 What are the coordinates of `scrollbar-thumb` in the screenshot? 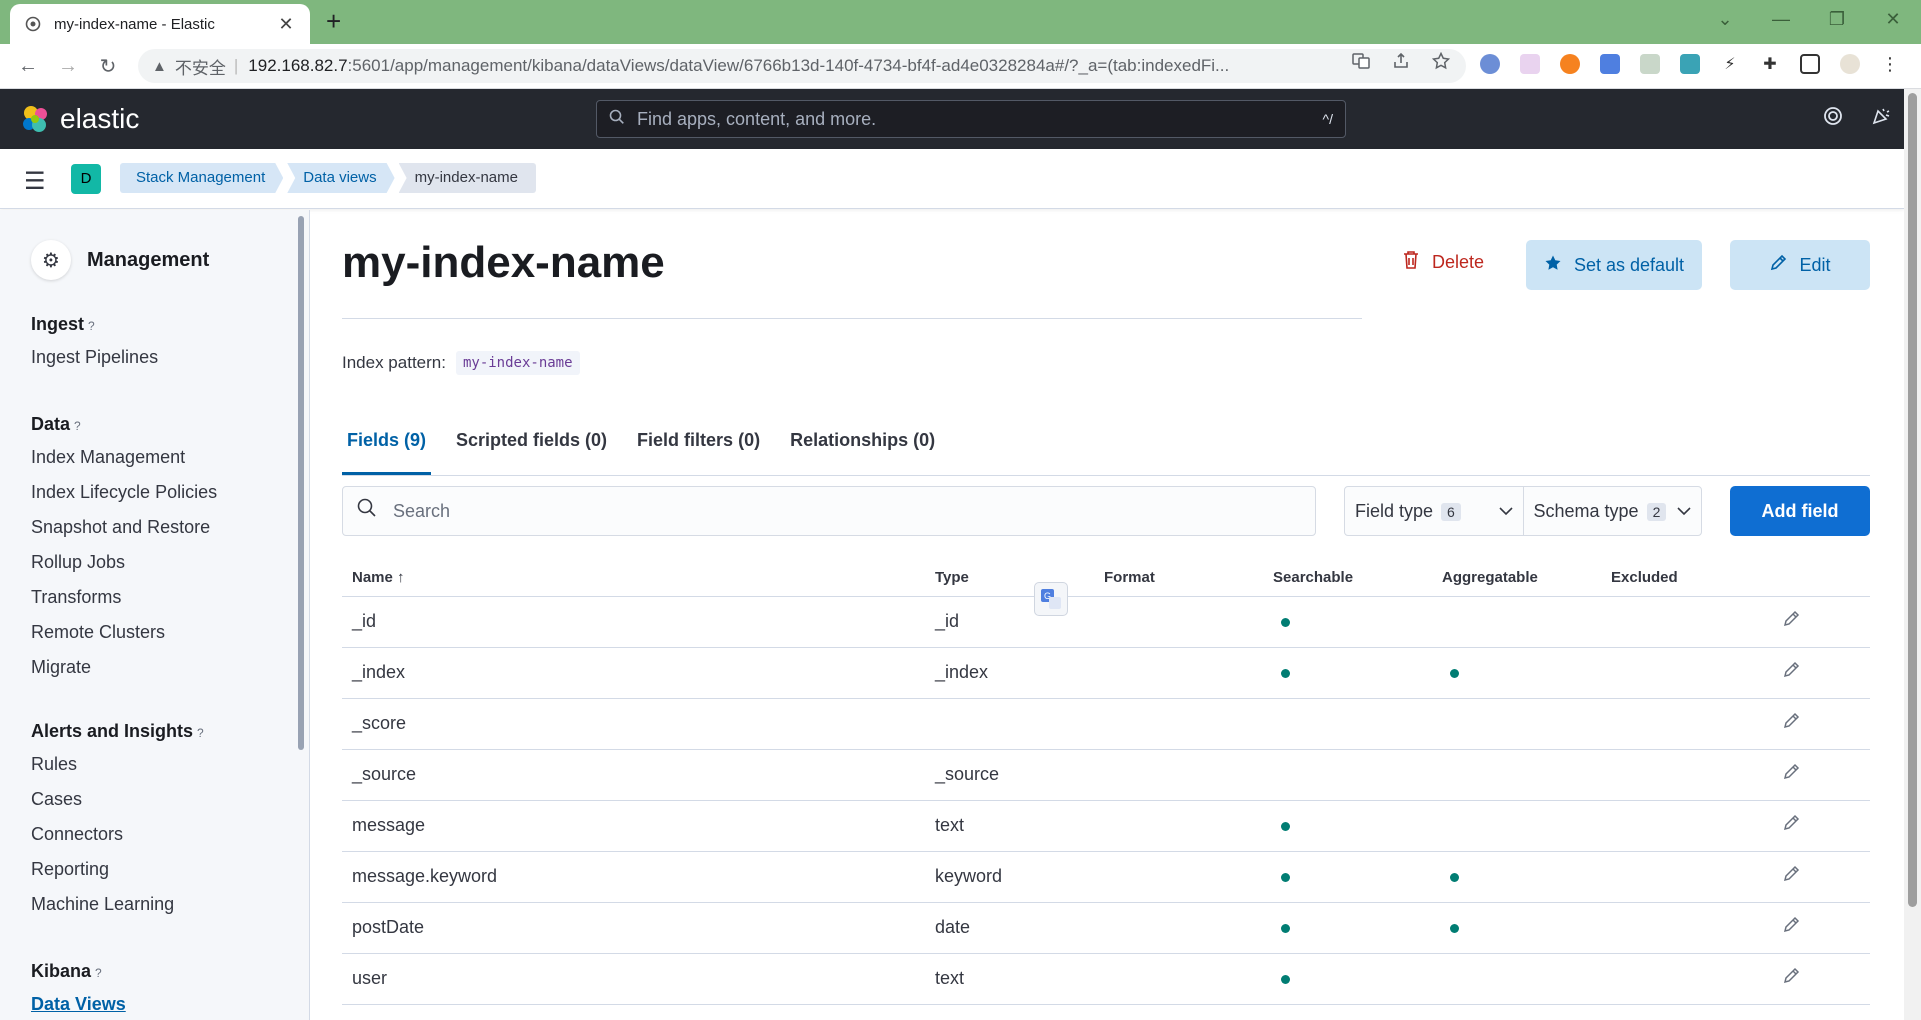 It's located at (1912, 500).